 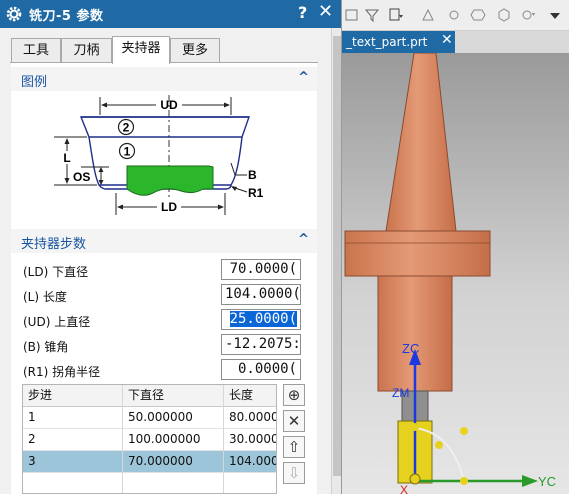 I want to click on holder-legend-diagram: UD 2 1 L OS B R1 LD, so click(x=159, y=155).